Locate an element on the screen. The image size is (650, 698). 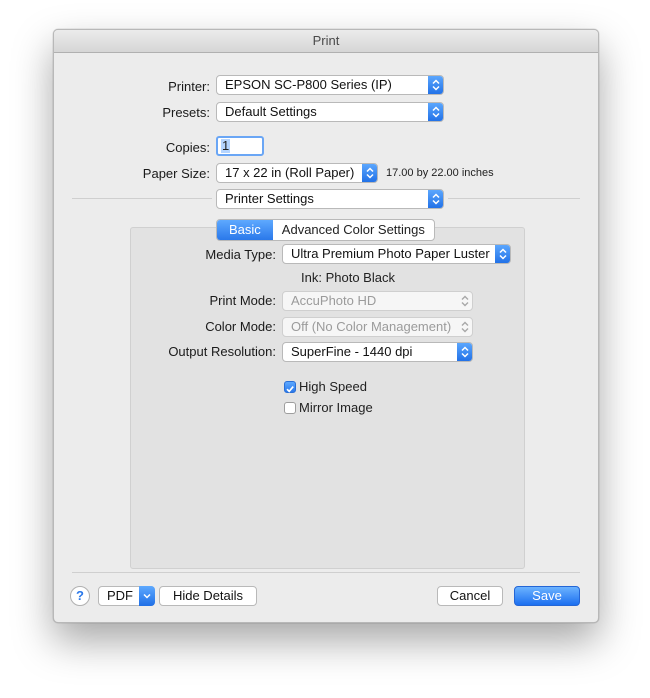
pdf-menu-button: PDF is located at coordinates (126, 596).